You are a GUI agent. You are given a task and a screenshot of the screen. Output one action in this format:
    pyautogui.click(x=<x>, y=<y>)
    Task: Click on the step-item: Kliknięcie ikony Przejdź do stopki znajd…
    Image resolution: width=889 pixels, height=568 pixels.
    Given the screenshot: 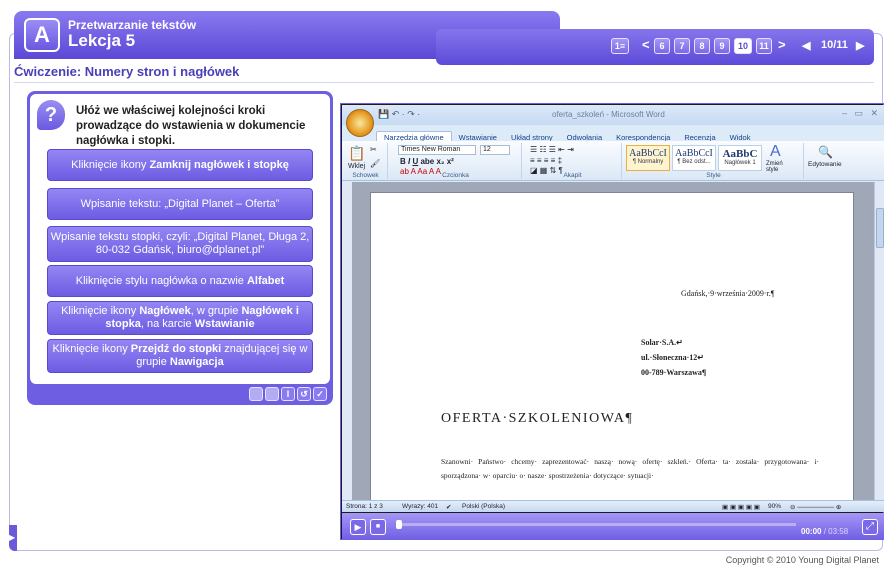 What is the action you would take?
    pyautogui.click(x=180, y=356)
    